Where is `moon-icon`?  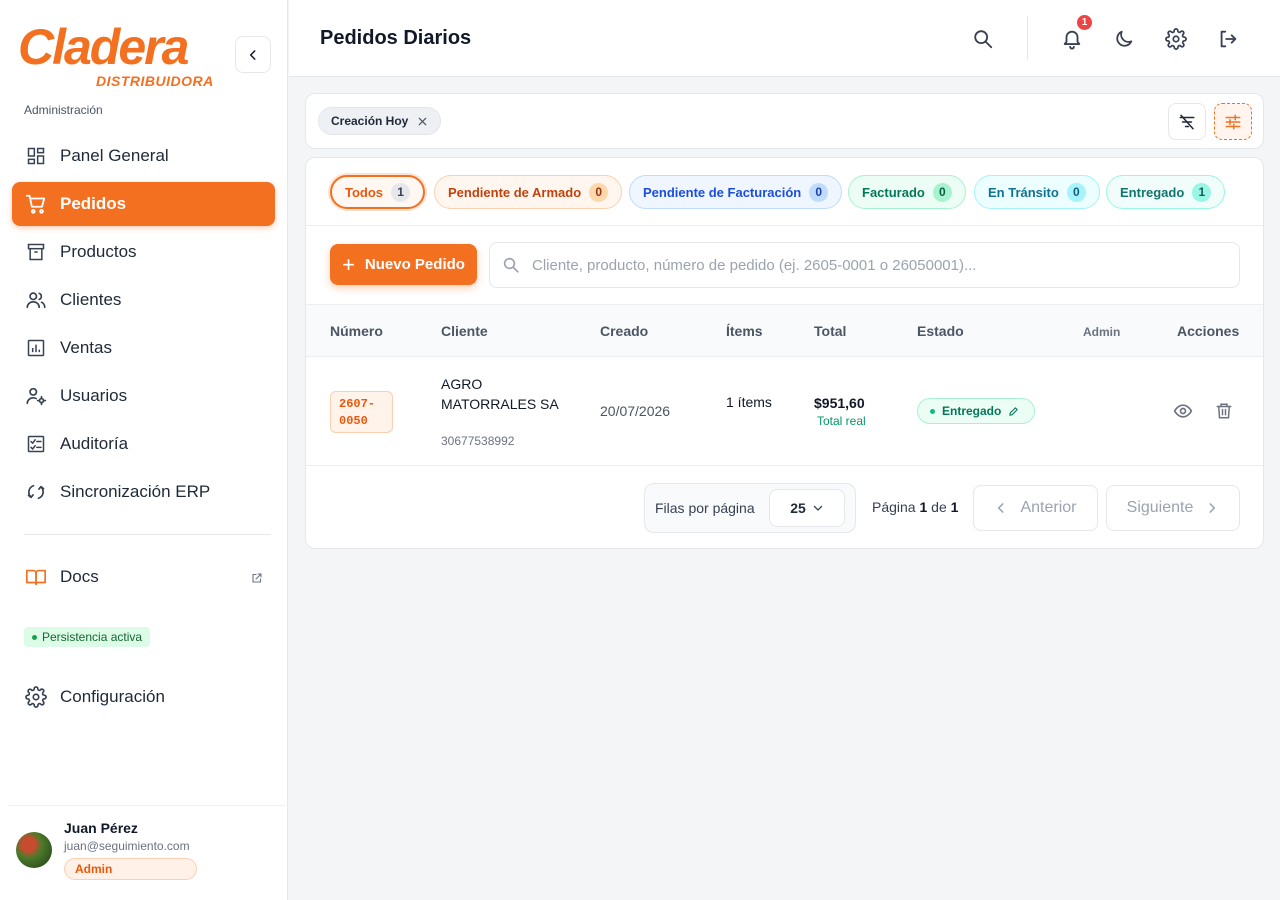
moon-icon is located at coordinates (1124, 38).